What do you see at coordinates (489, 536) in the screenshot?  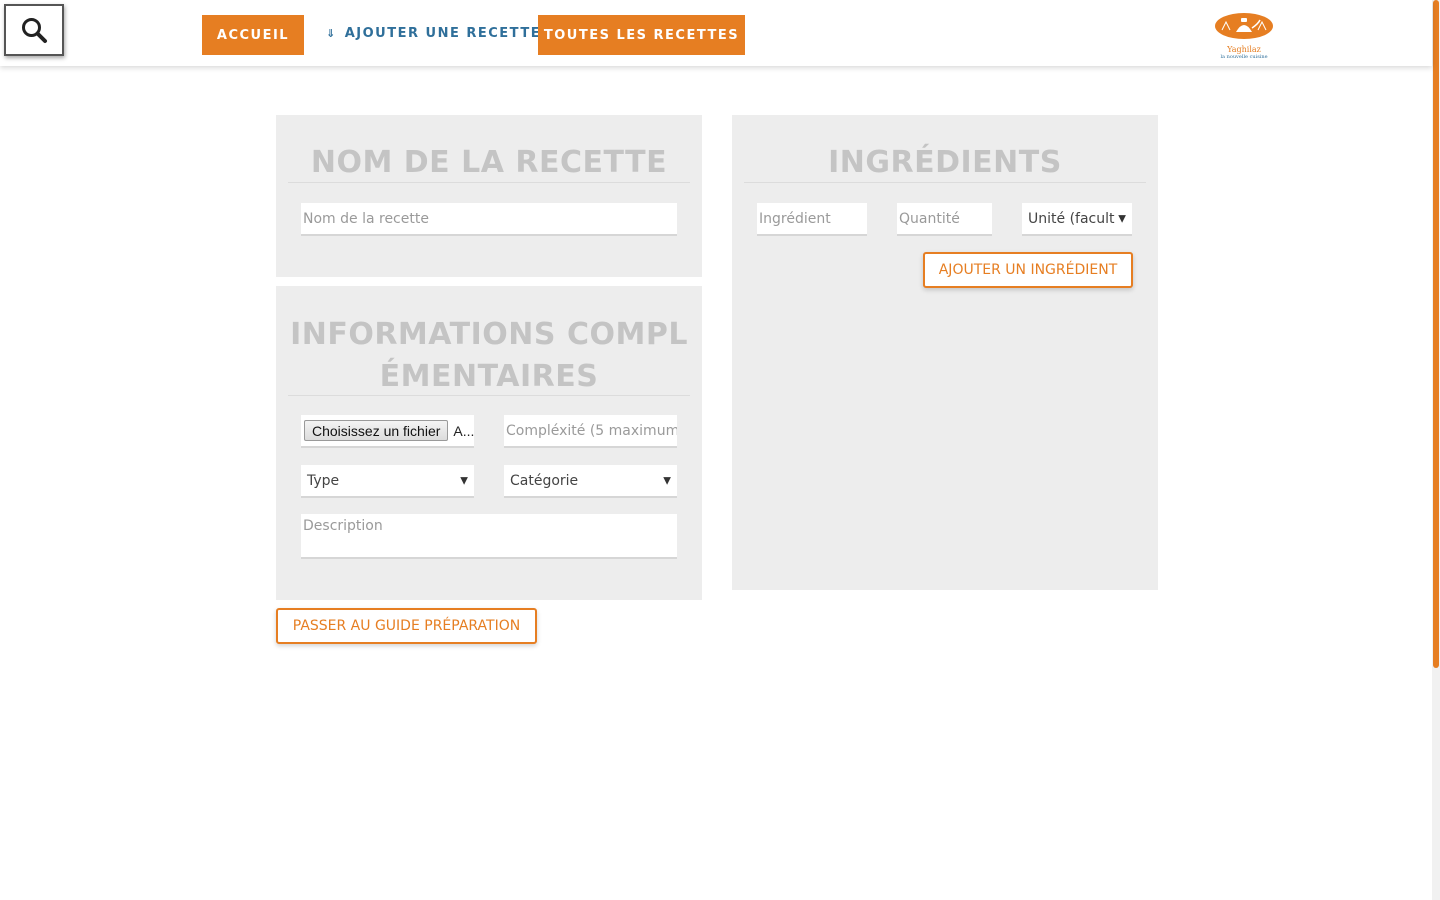 I see `description-textarea: Description` at bounding box center [489, 536].